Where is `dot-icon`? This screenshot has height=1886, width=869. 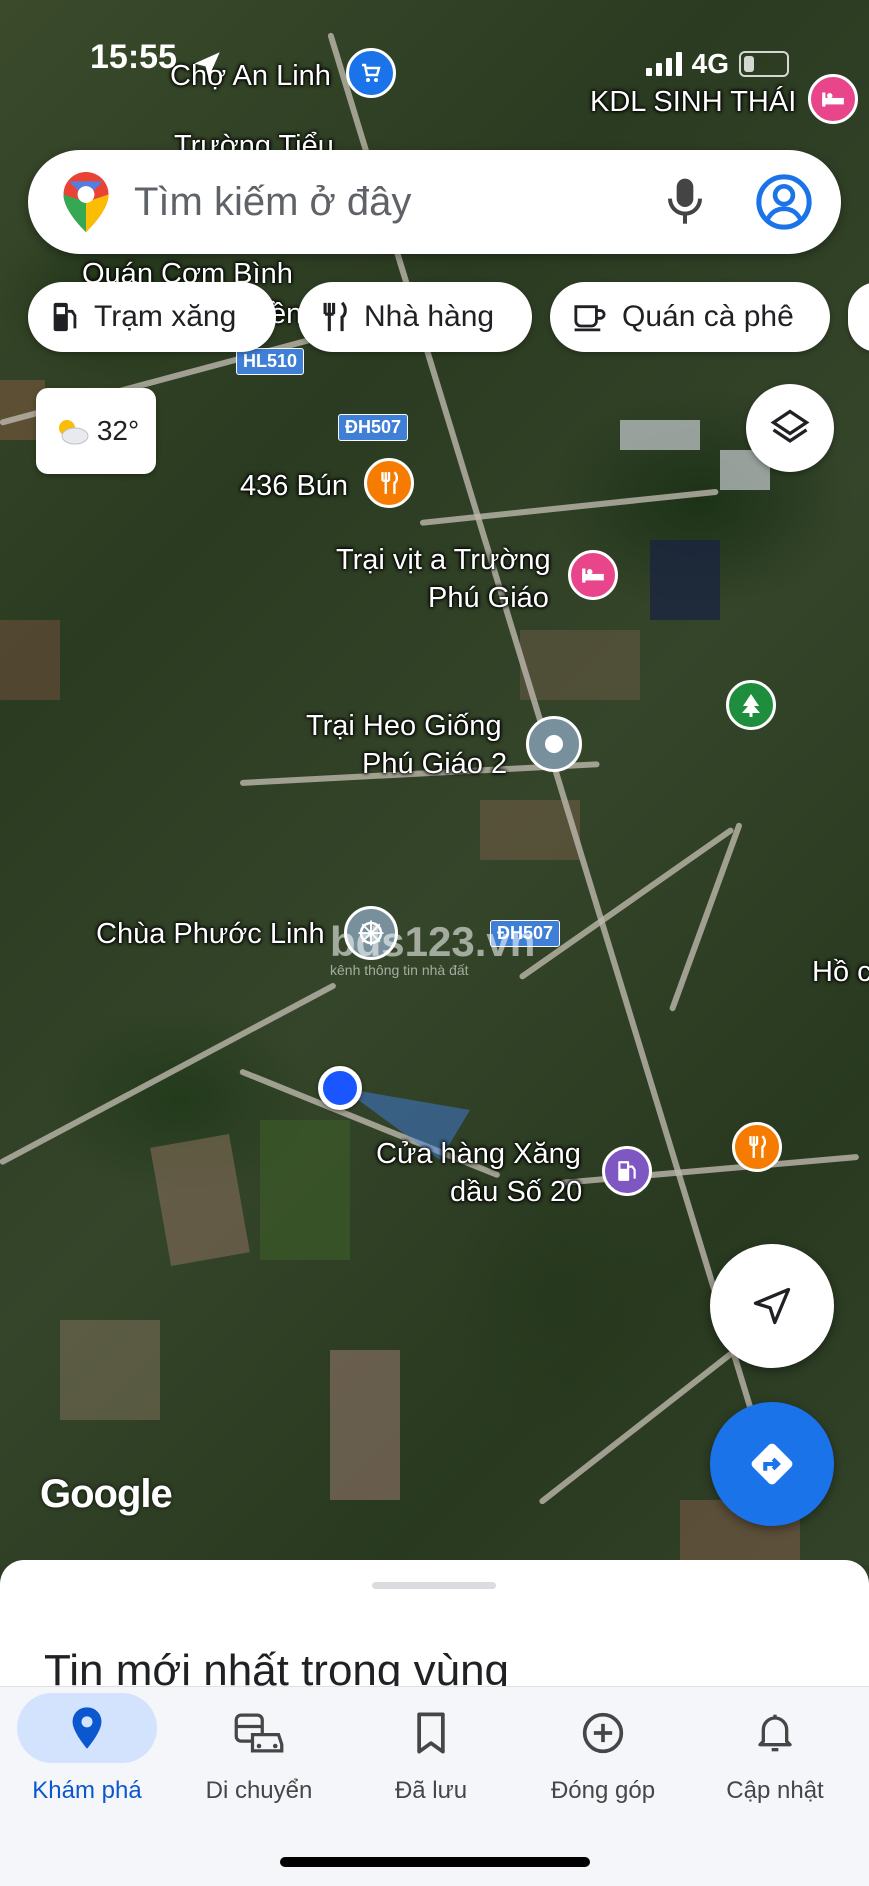
dot-icon is located at coordinates (554, 744).